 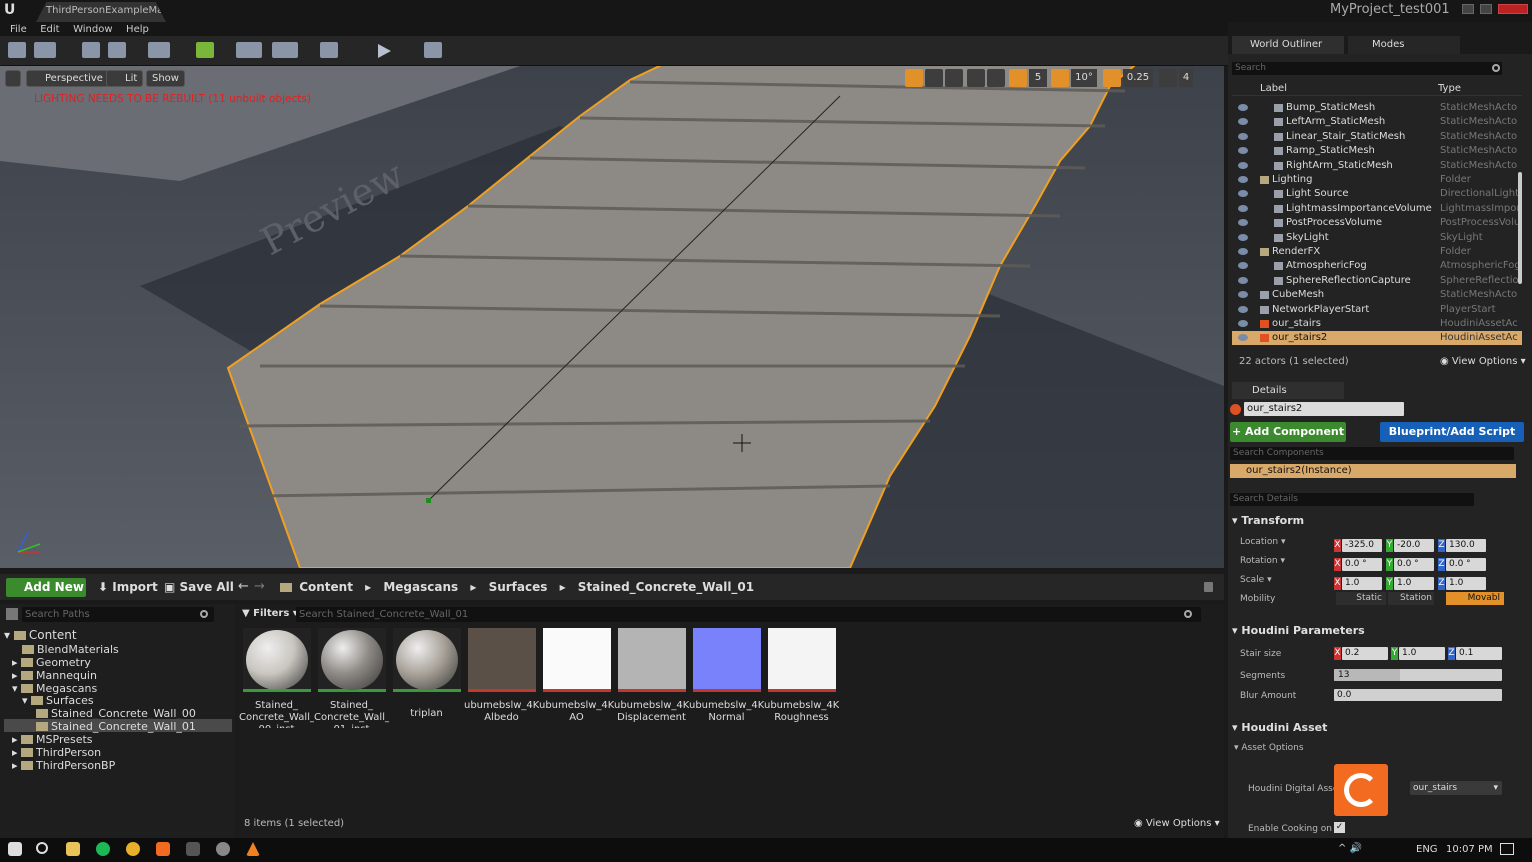 What do you see at coordinates (1377, 166) in the screenshot?
I see `outliner-row: RightArm_StaticMesh StaticMeshActor` at bounding box center [1377, 166].